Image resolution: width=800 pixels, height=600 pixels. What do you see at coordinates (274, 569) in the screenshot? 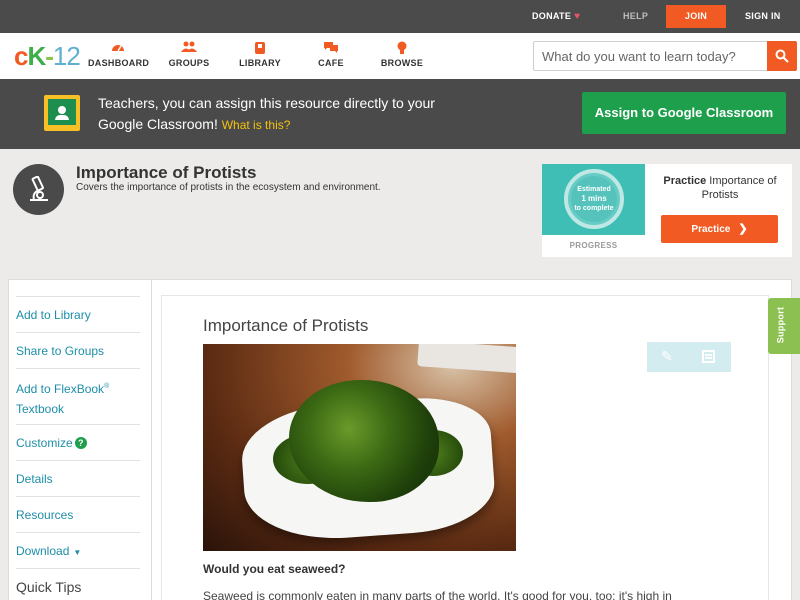
I see `article-question: Would you eat seaweed?` at bounding box center [274, 569].